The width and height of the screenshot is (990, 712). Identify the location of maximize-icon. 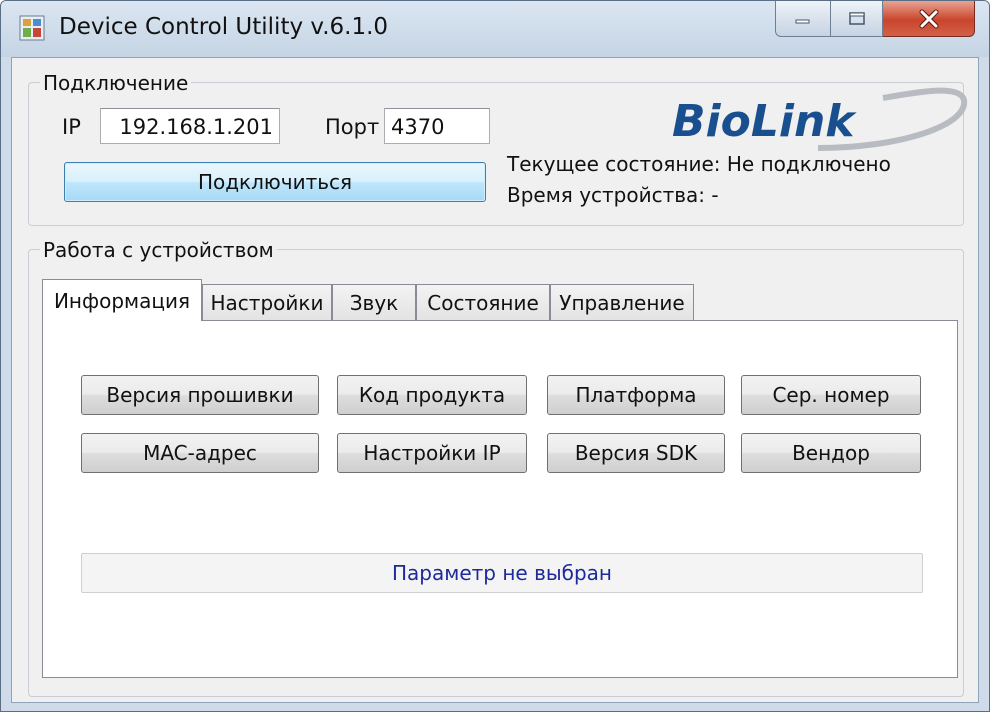
(856, 18).